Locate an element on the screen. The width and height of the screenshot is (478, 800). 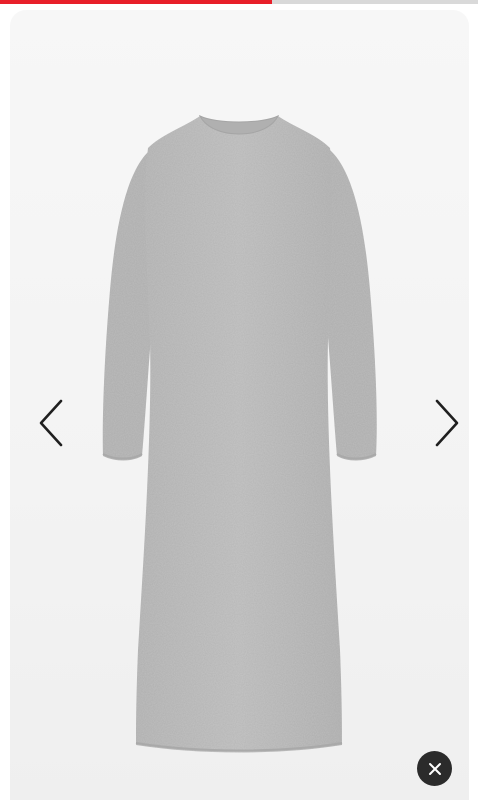
previous-image-button is located at coordinates (53, 423).